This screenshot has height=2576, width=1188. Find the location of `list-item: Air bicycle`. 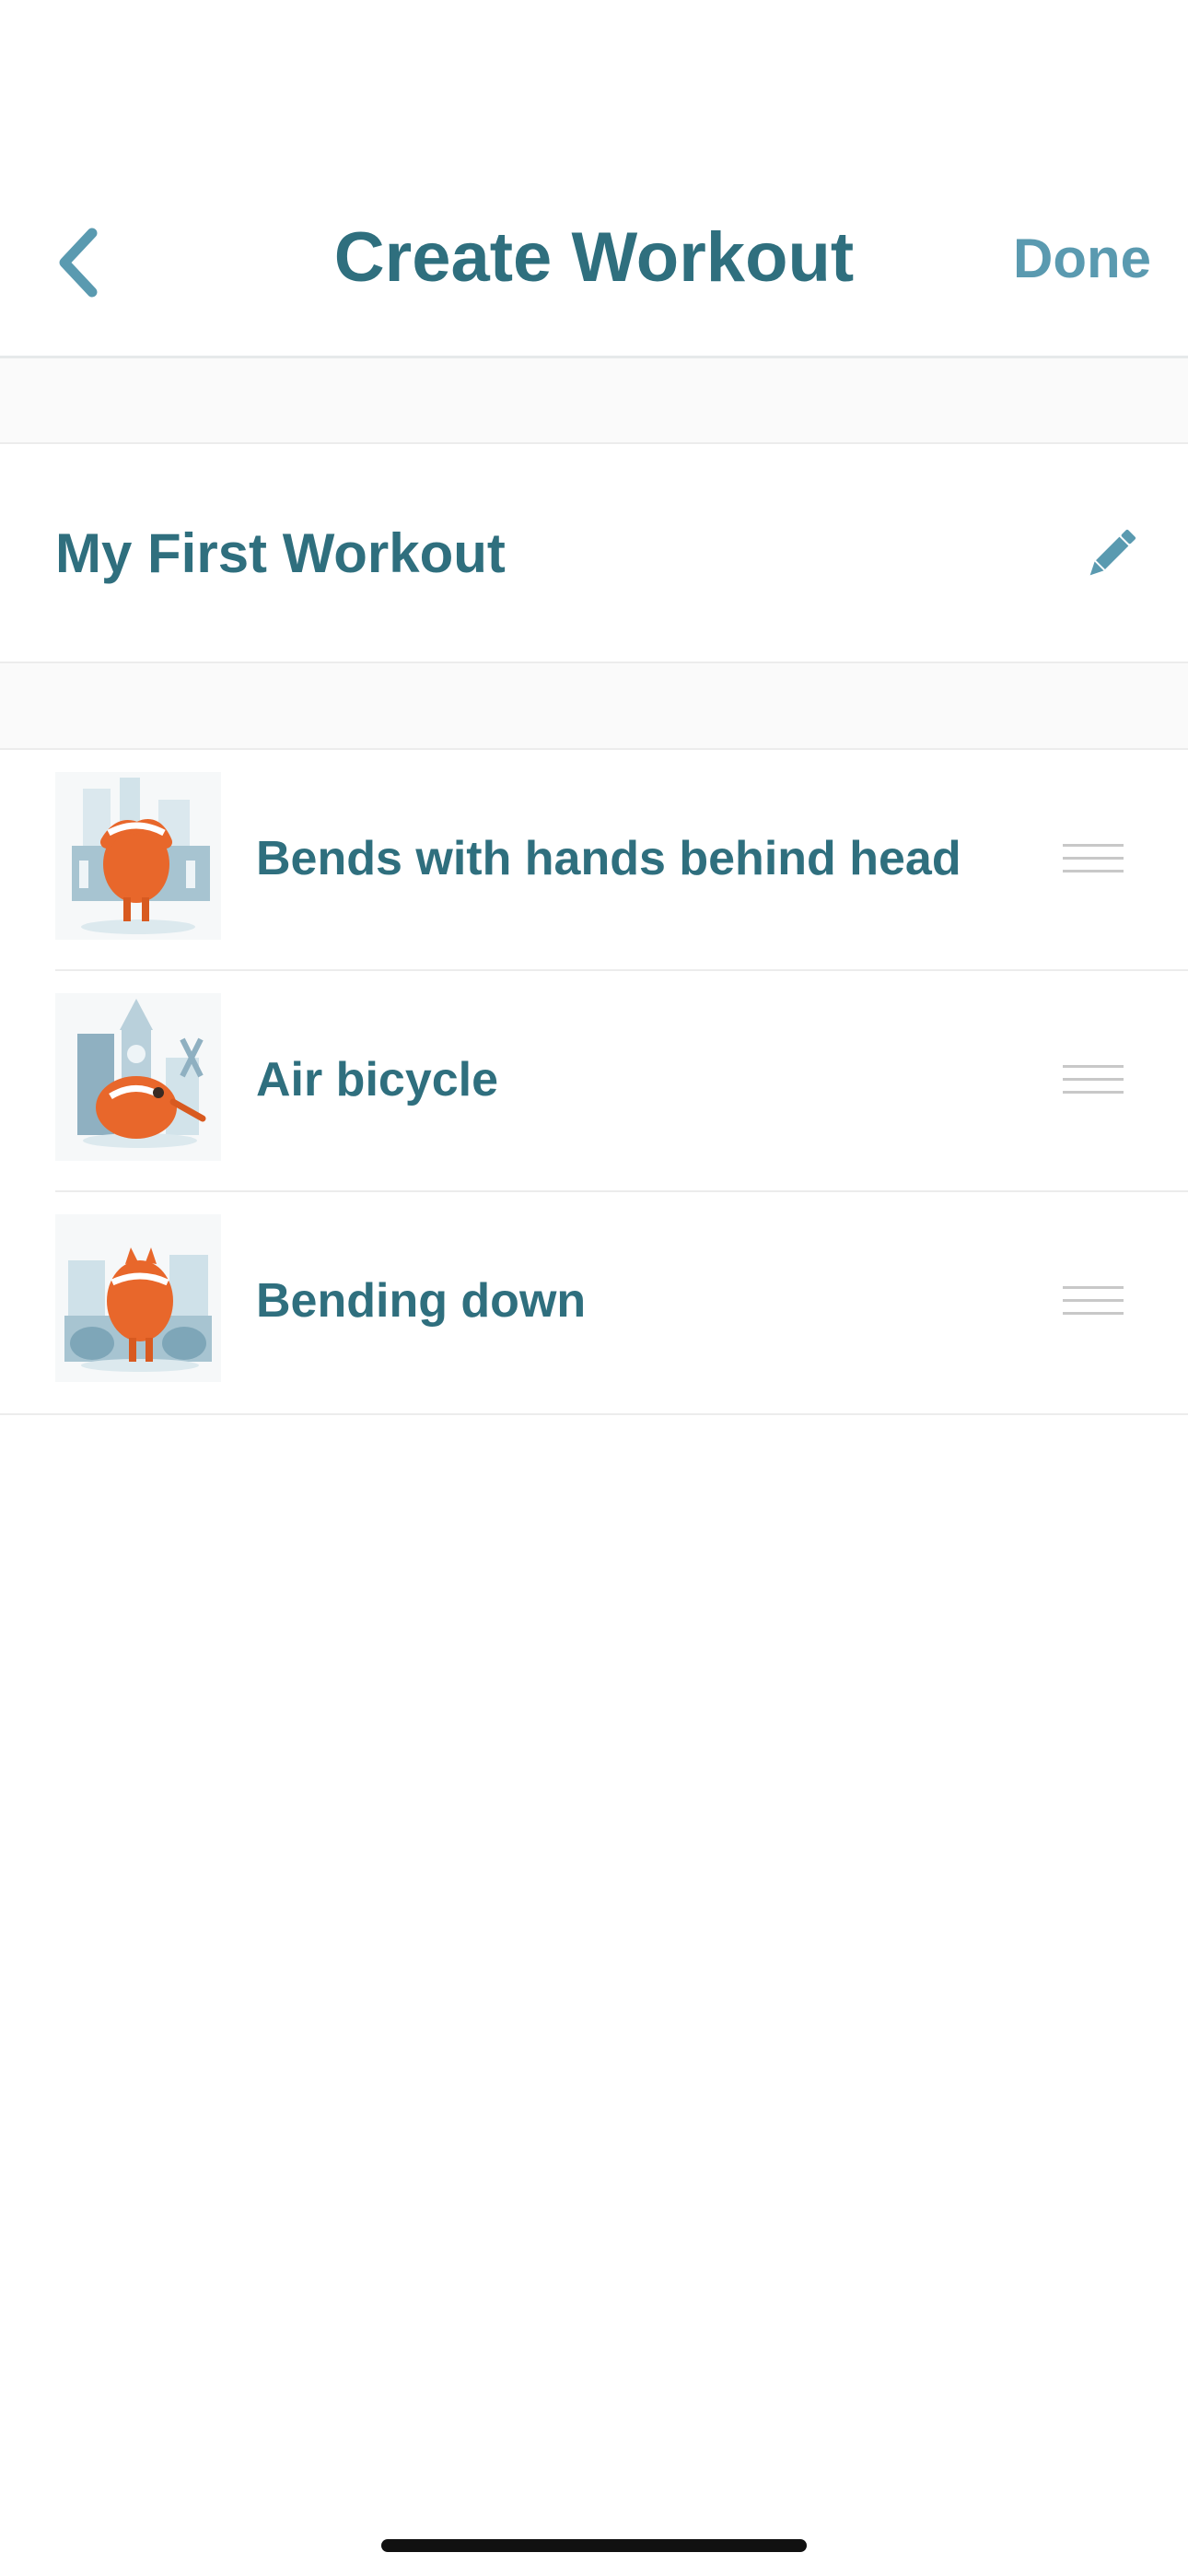

list-item: Air bicycle is located at coordinates (621, 1081).